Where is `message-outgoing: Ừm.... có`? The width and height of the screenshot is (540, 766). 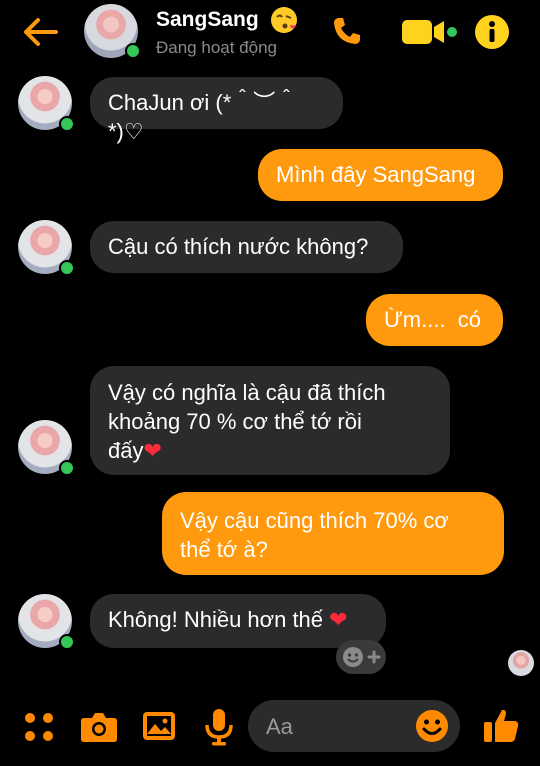 message-outgoing: Ừm.... có is located at coordinates (434, 320).